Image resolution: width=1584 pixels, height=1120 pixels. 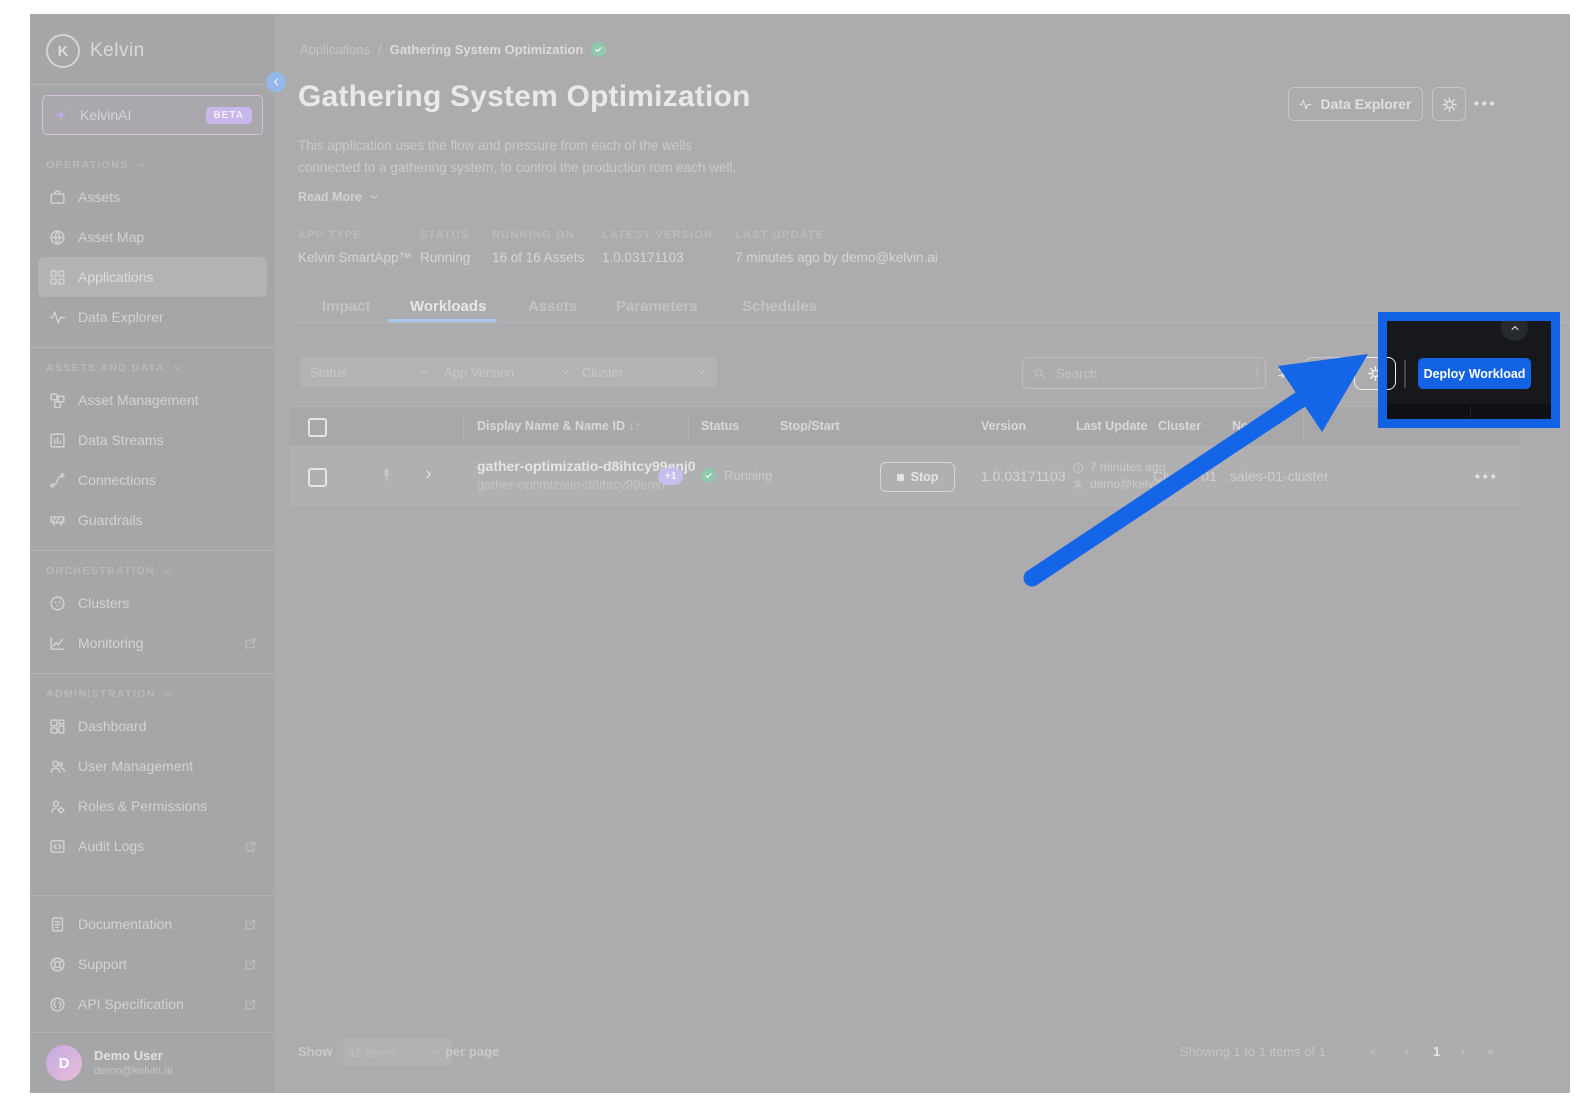 What do you see at coordinates (538, 257) in the screenshot?
I see `meta-value-running-on: 16 of 16 Assets` at bounding box center [538, 257].